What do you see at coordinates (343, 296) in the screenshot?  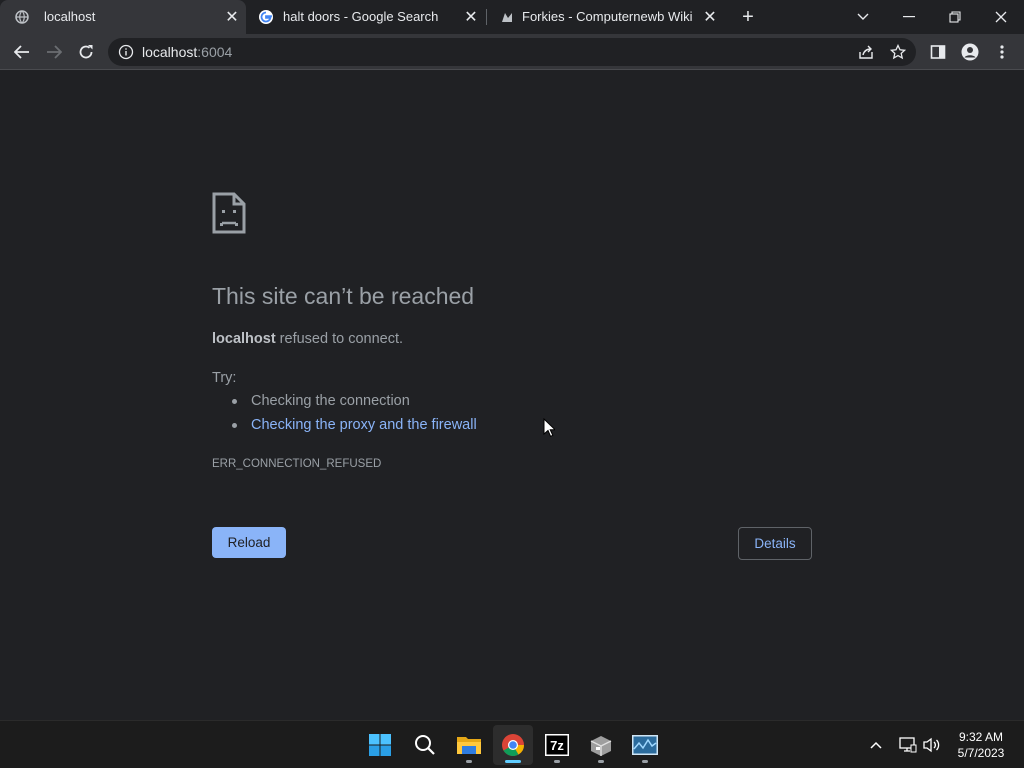 I see `error-title: This site can’t be reached` at bounding box center [343, 296].